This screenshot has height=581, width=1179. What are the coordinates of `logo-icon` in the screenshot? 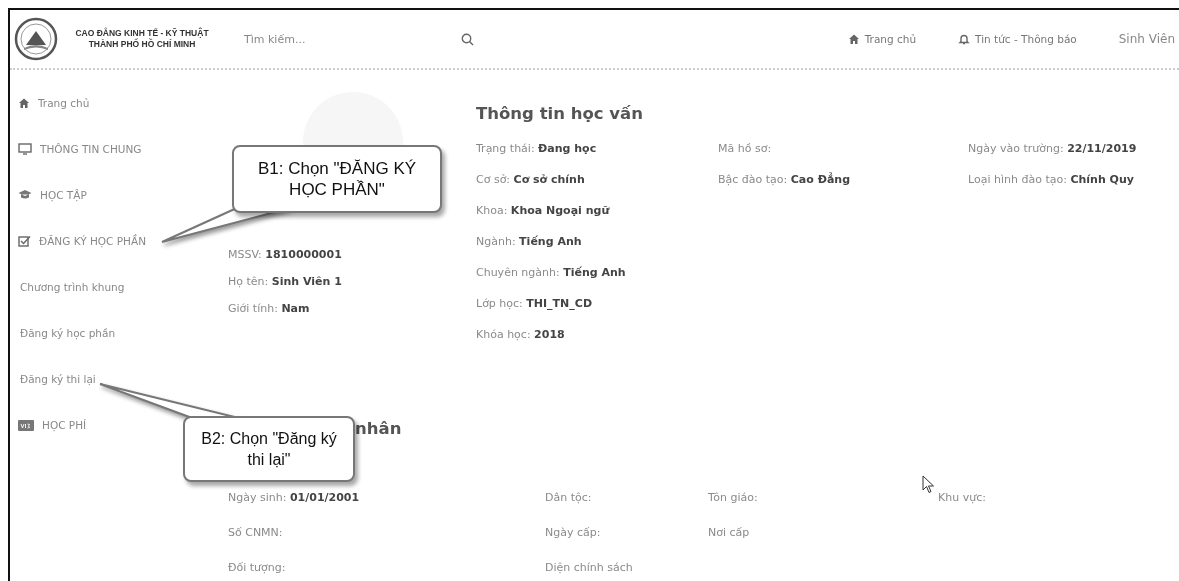 It's located at (36, 39).